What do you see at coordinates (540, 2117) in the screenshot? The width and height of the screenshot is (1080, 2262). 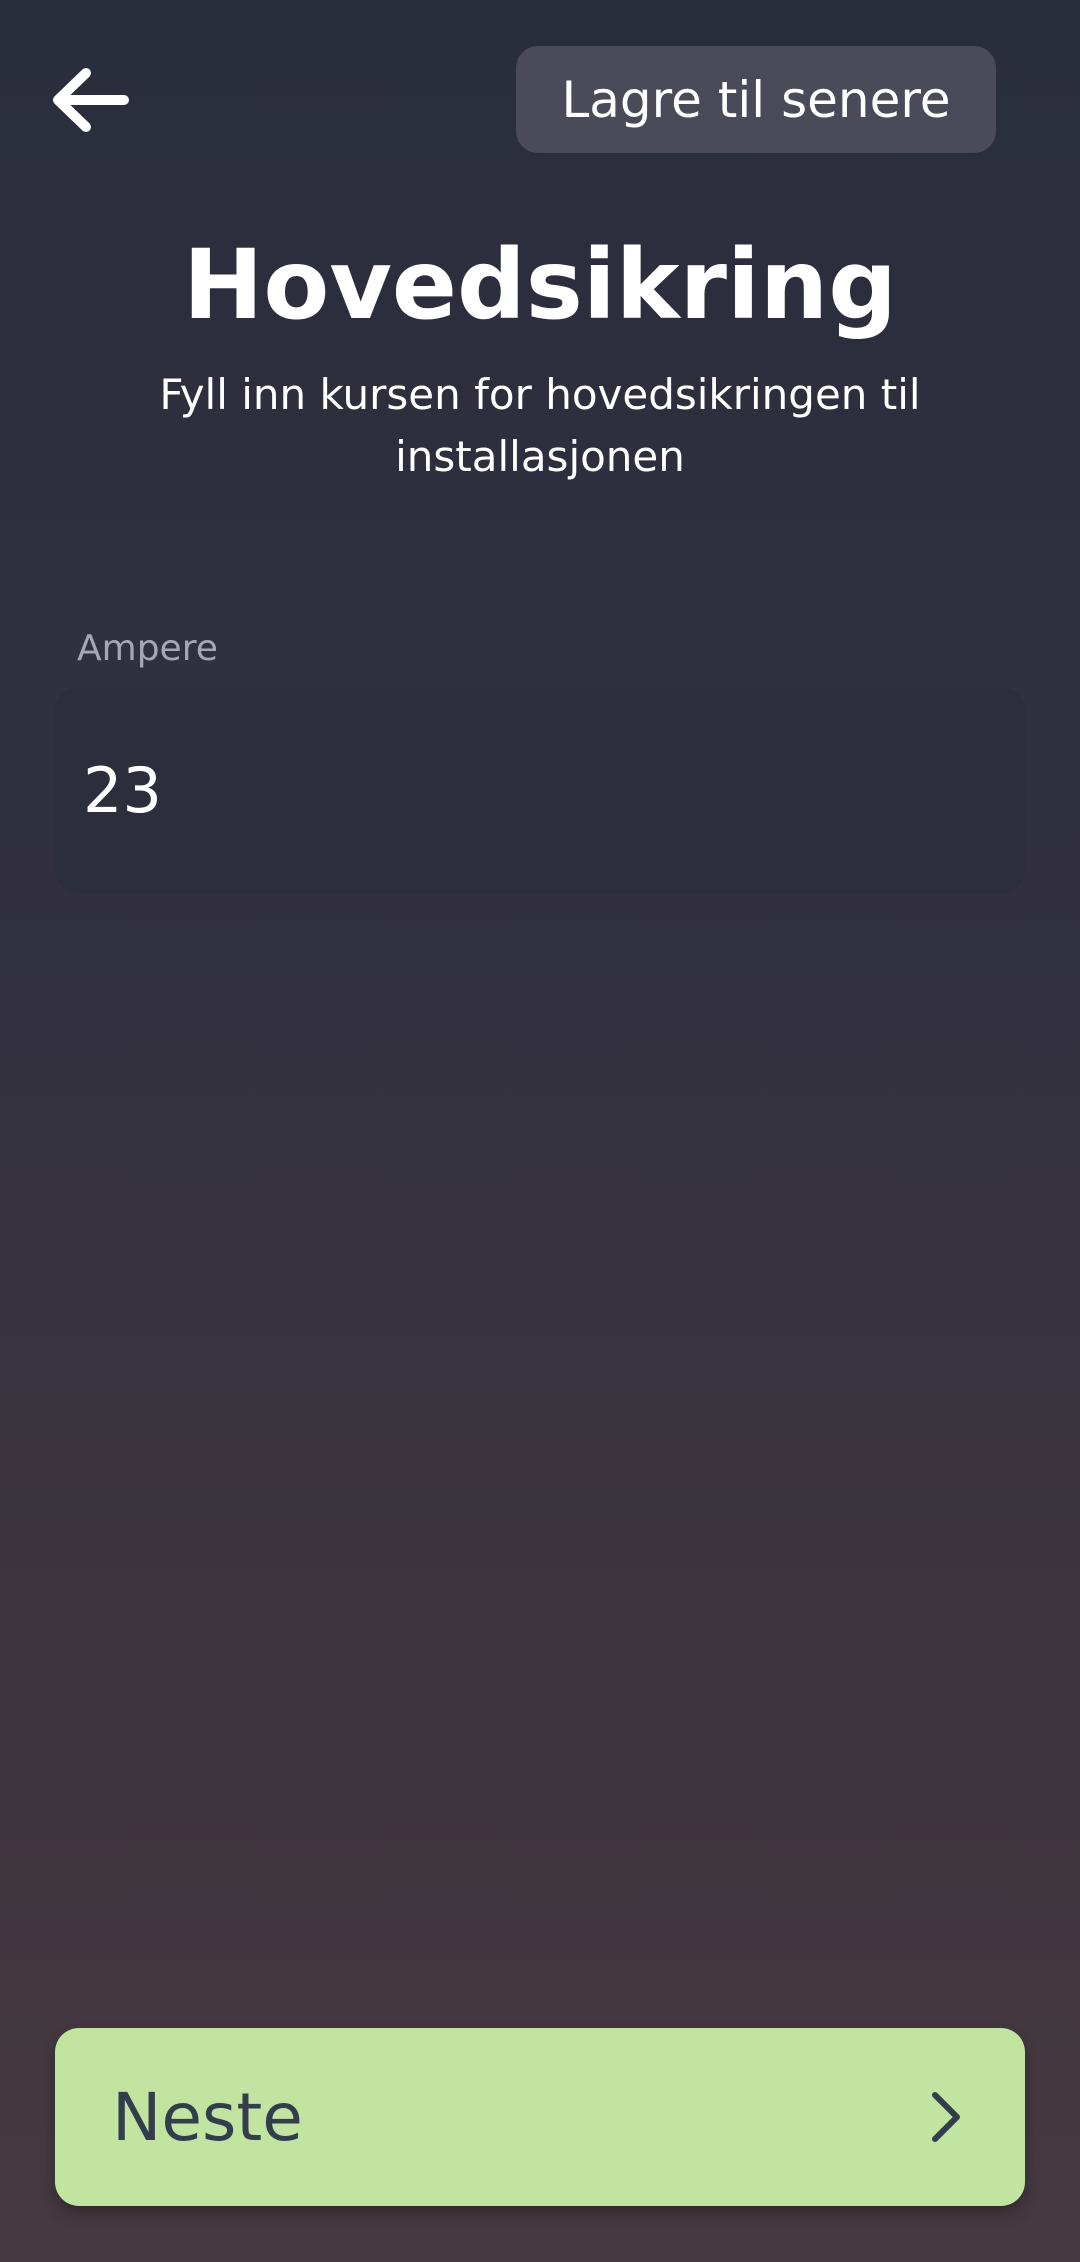 I see `next-button: Neste` at bounding box center [540, 2117].